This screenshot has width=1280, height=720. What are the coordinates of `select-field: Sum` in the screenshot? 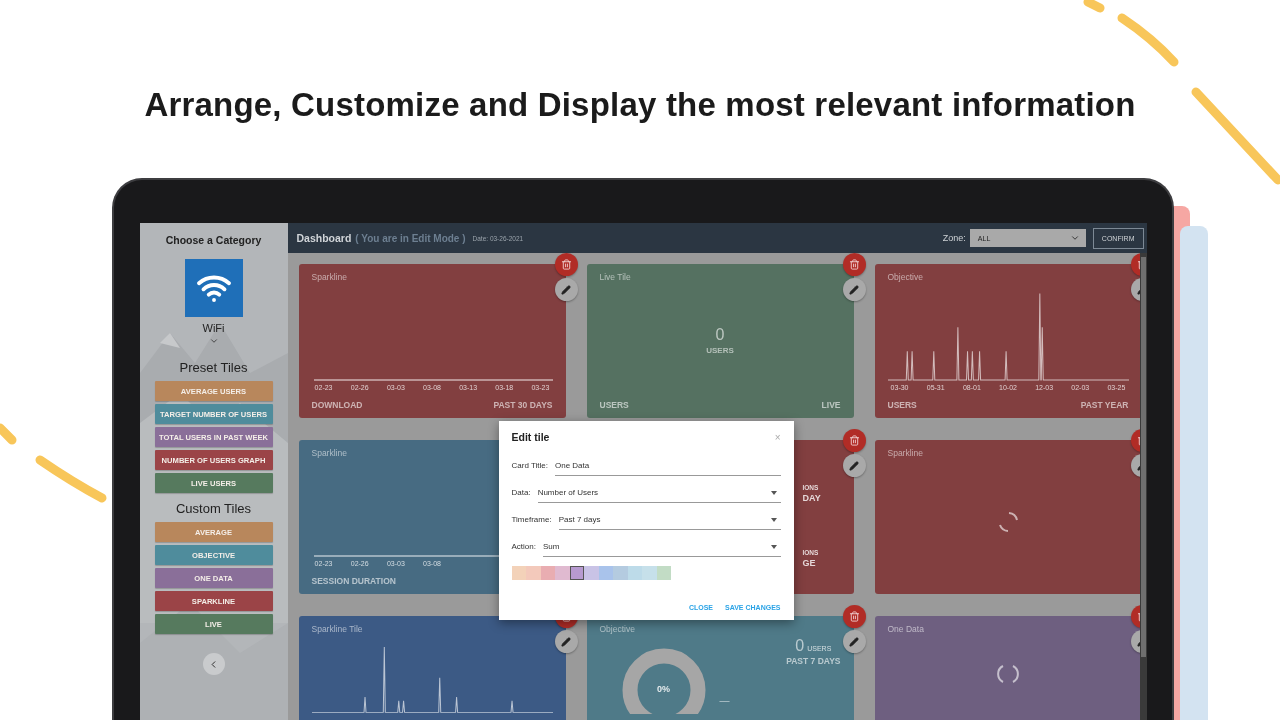 It's located at (661, 549).